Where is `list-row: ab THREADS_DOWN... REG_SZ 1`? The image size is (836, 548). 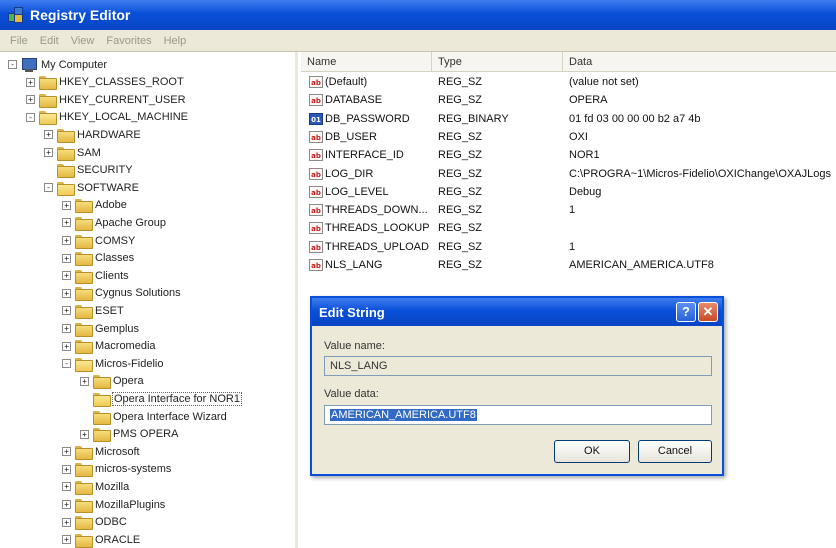 list-row: ab THREADS_DOWN... REG_SZ 1 is located at coordinates (568, 210).